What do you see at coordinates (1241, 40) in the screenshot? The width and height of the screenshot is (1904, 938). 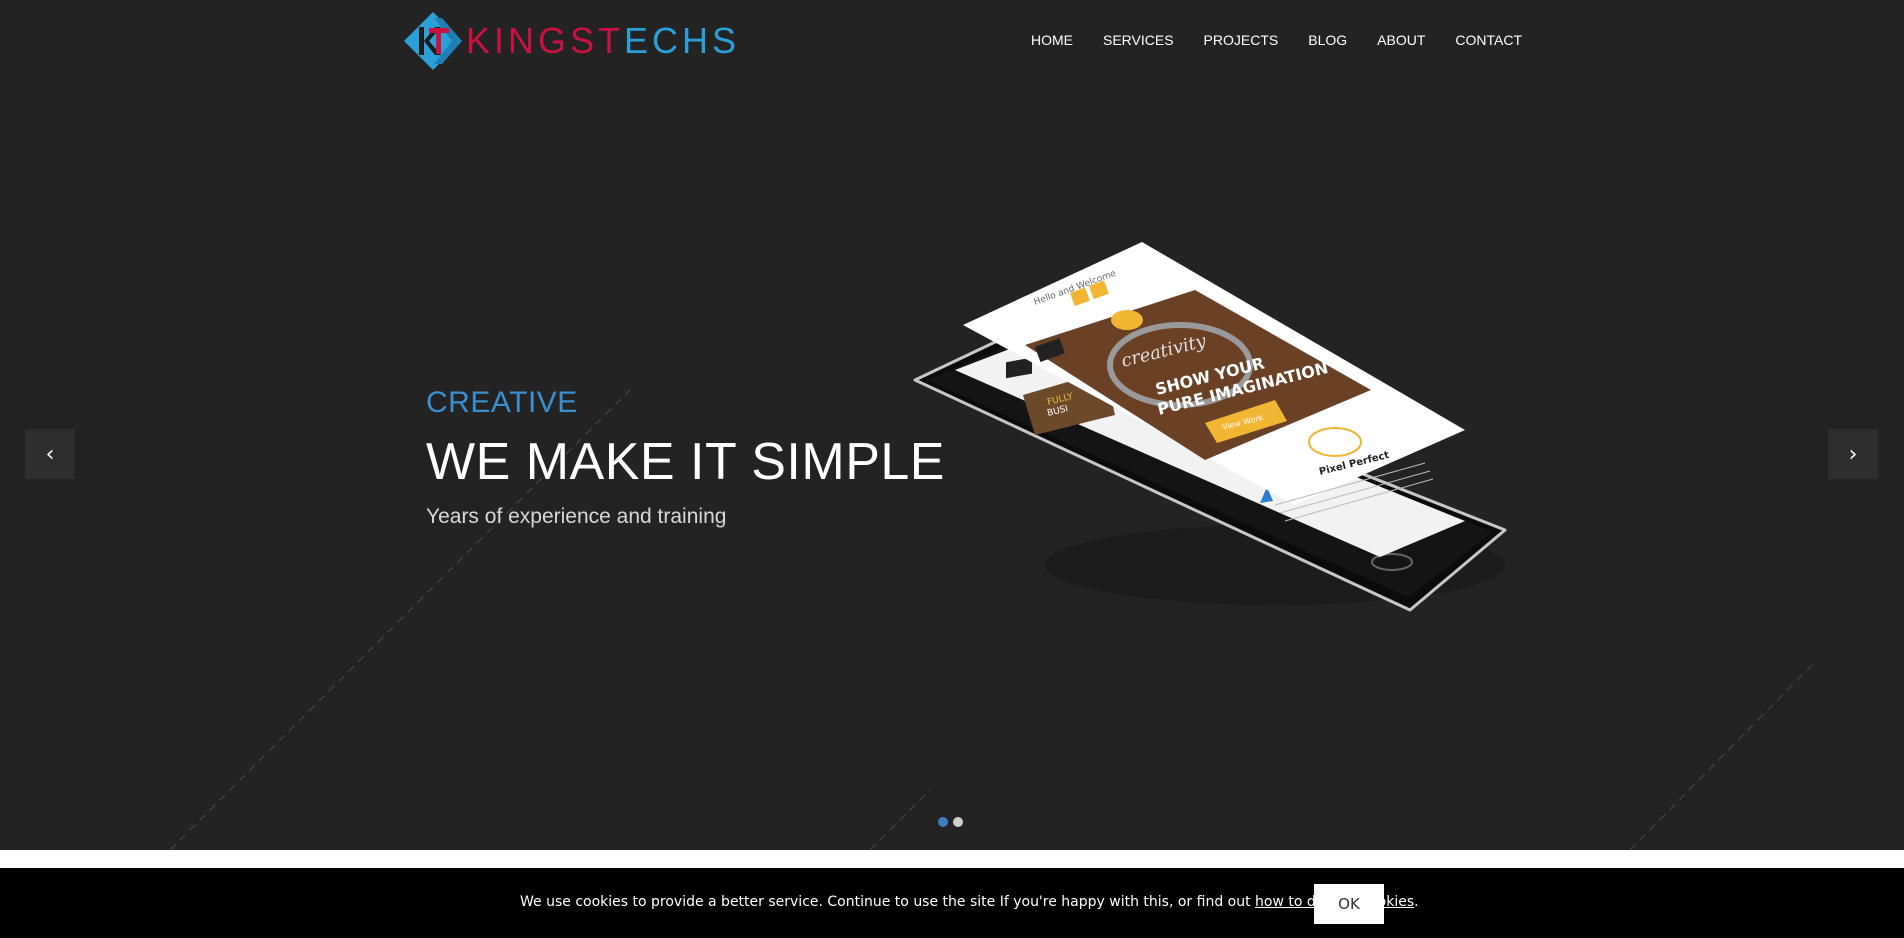 I see `nav-projects: PROJECTS` at bounding box center [1241, 40].